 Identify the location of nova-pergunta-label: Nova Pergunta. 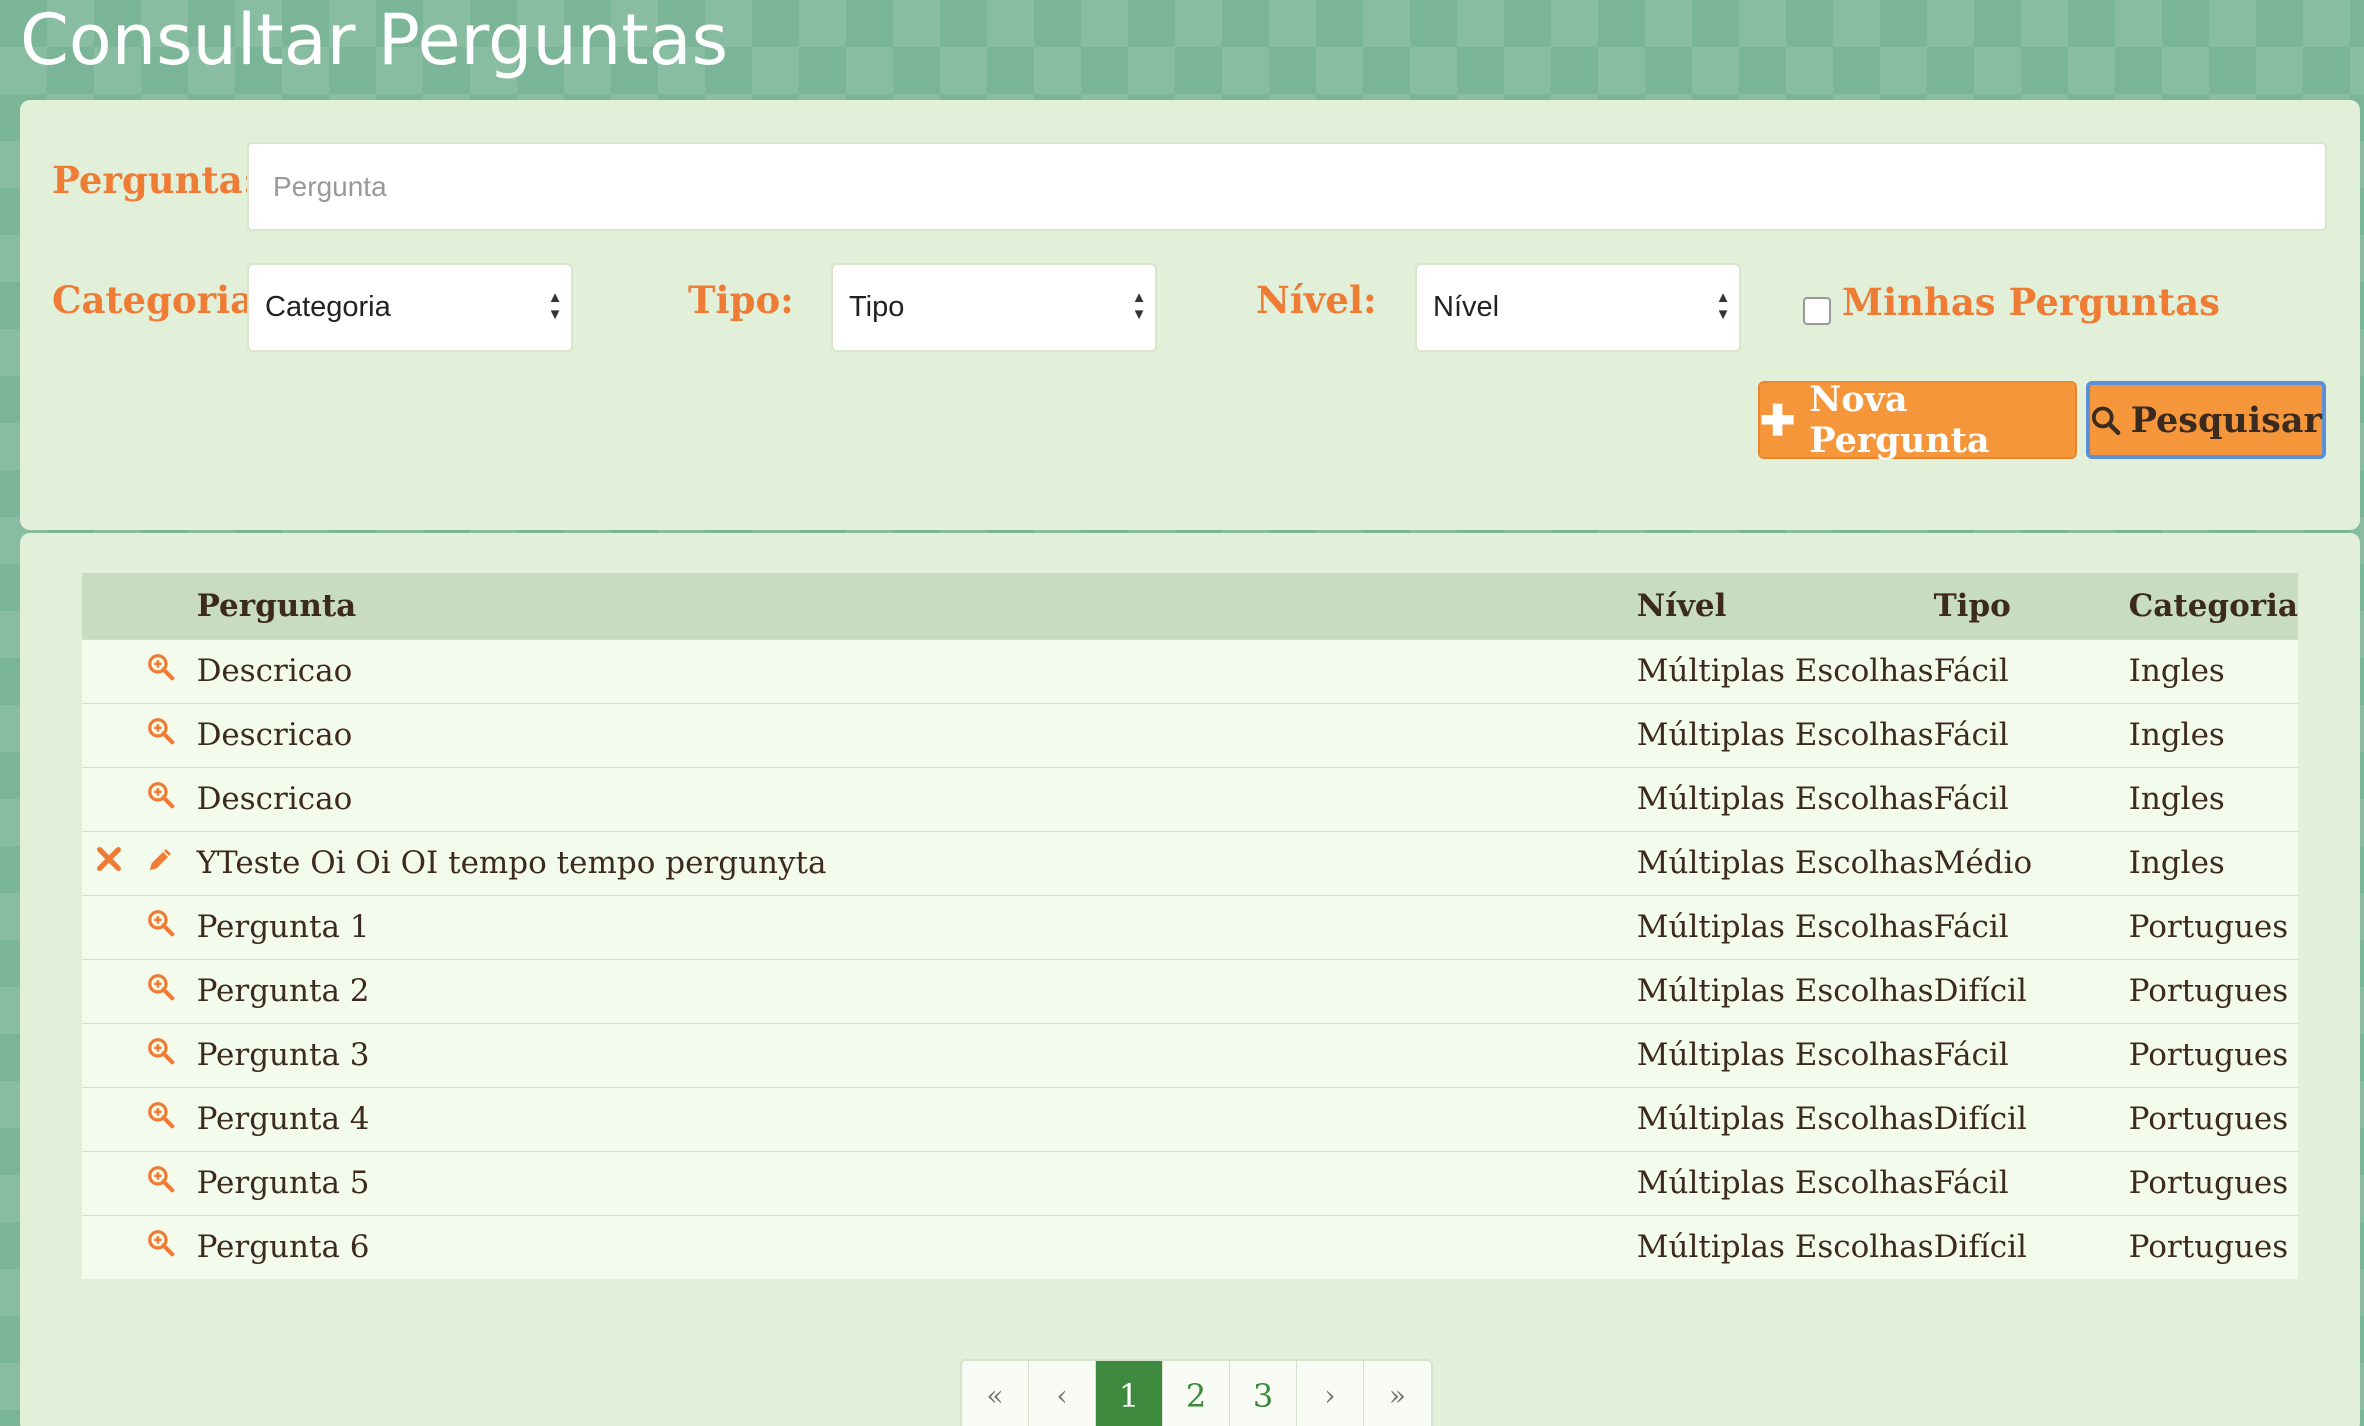
(1899, 420).